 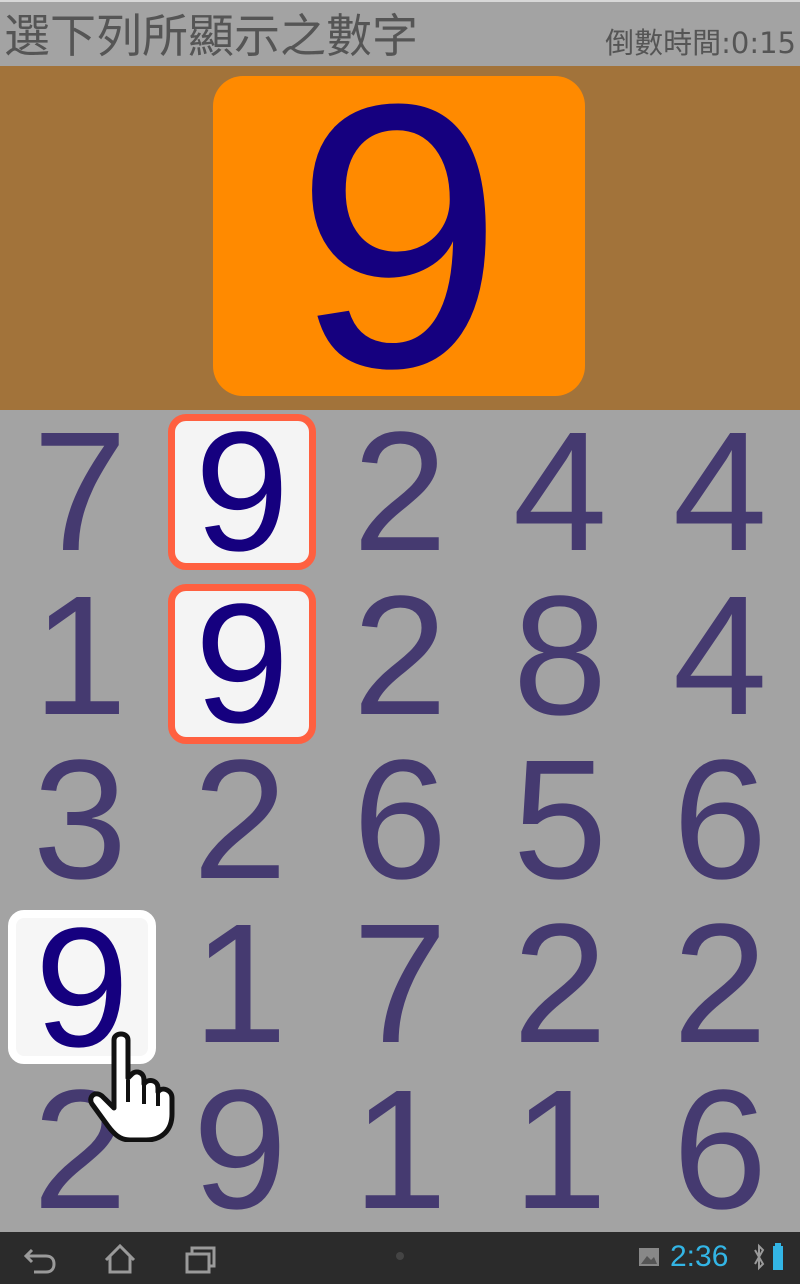 What do you see at coordinates (759, 1257) in the screenshot?
I see `bluetooth-icon` at bounding box center [759, 1257].